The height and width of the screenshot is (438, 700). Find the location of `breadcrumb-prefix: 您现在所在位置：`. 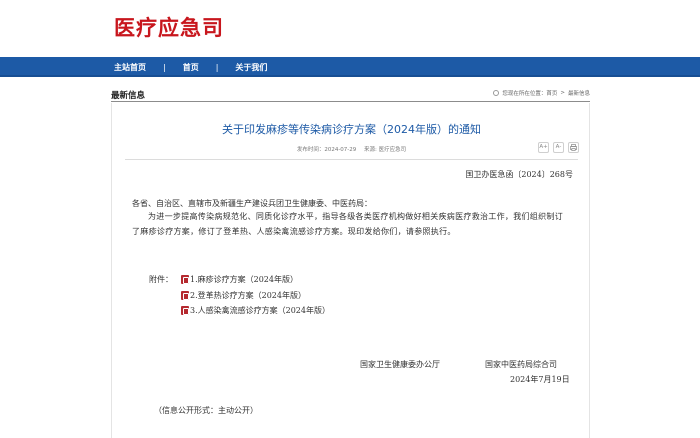

breadcrumb-prefix: 您现在所在位置： is located at coordinates (524, 94).